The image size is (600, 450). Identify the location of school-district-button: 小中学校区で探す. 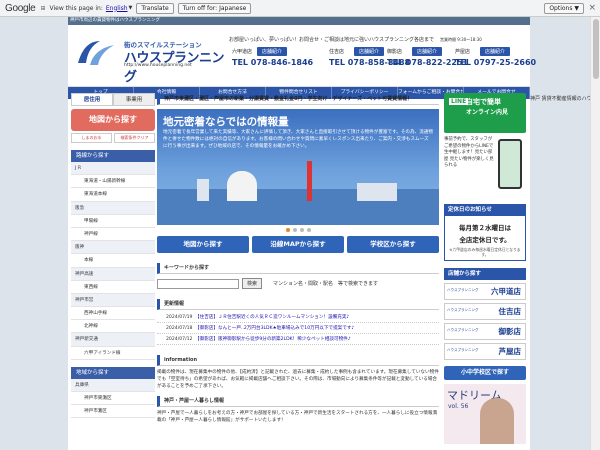
(485, 373).